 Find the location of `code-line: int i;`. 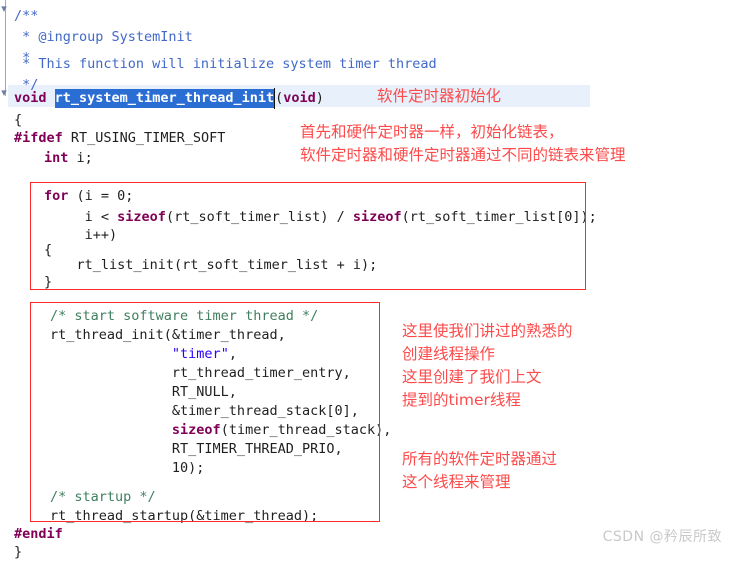

code-line: int i; is located at coordinates (68, 158).